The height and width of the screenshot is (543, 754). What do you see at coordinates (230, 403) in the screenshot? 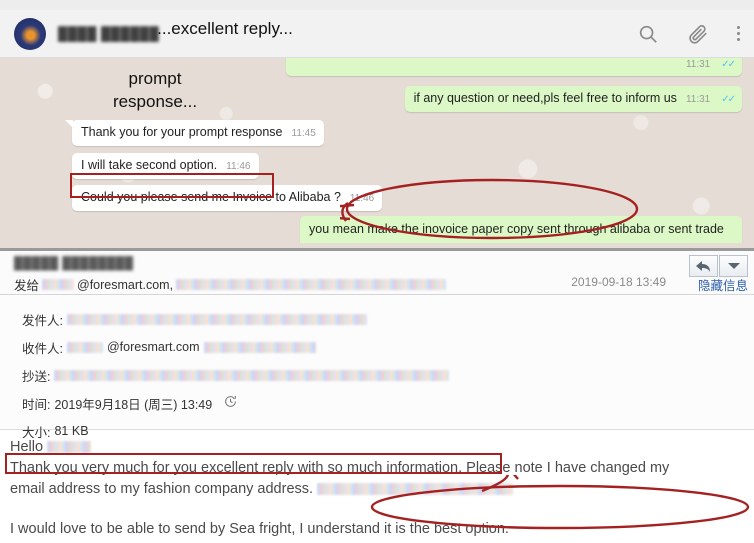
I see `clock-icon` at bounding box center [230, 403].